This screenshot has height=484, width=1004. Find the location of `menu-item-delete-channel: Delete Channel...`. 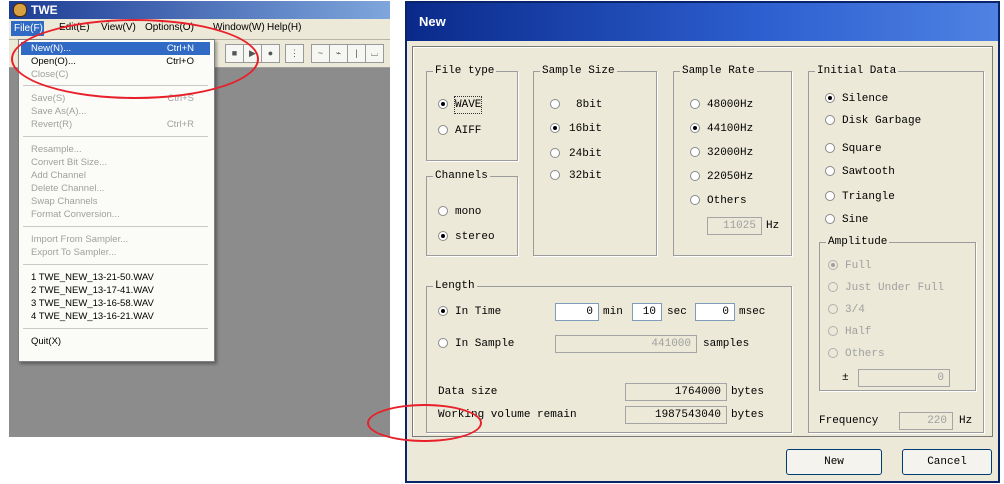

menu-item-delete-channel: Delete Channel... is located at coordinates (115, 188).